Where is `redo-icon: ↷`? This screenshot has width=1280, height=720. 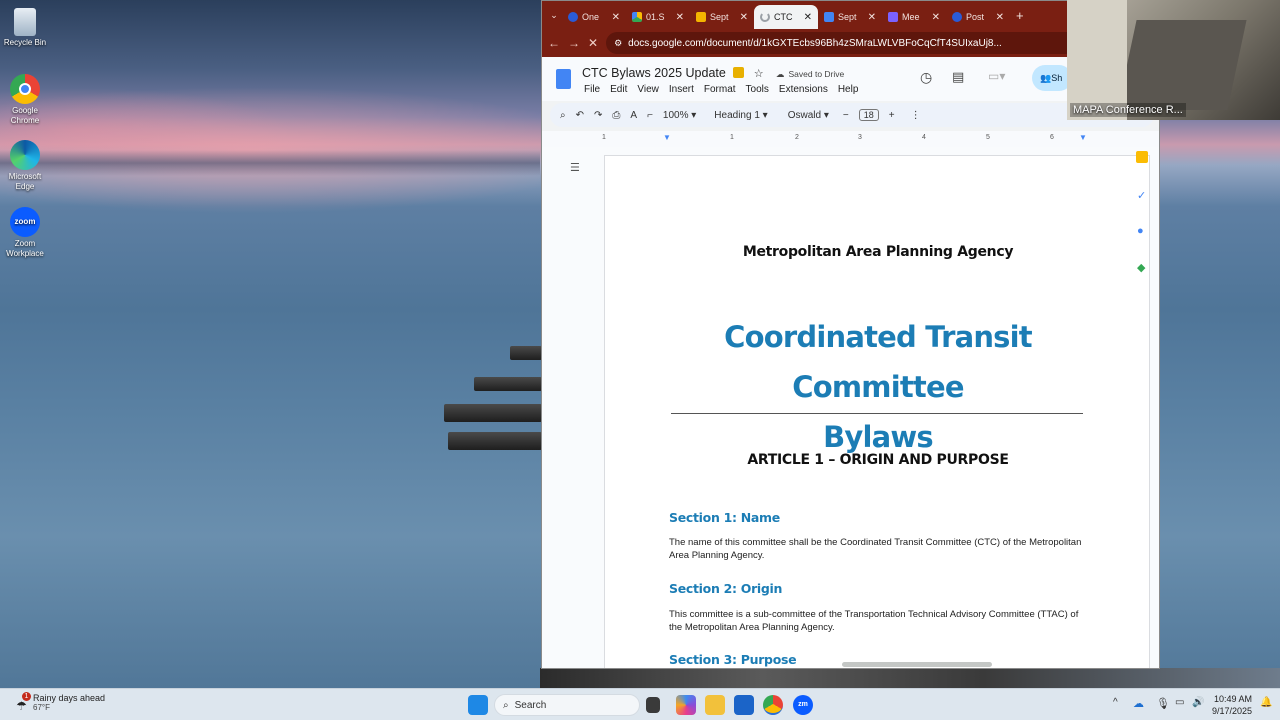
redo-icon: ↷ is located at coordinates (598, 115).